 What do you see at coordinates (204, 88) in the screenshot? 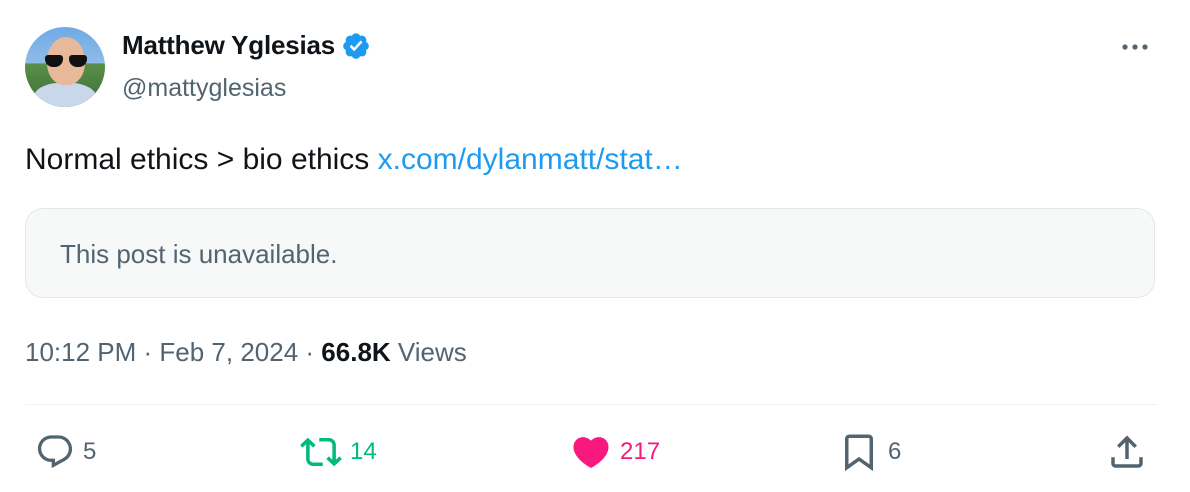
I see `author-handle: @mattyglesias` at bounding box center [204, 88].